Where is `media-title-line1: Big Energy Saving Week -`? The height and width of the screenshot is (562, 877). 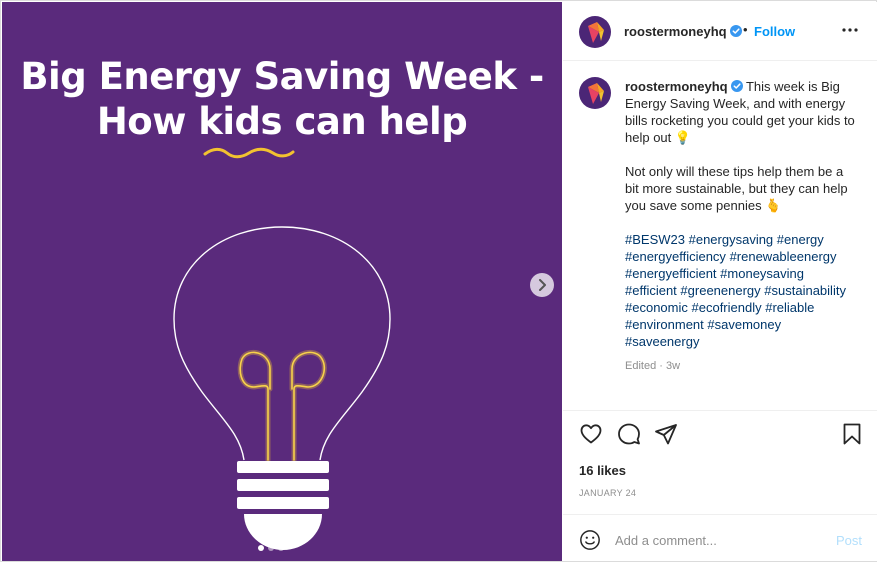
media-title-line1: Big Energy Saving Week - is located at coordinates (282, 76).